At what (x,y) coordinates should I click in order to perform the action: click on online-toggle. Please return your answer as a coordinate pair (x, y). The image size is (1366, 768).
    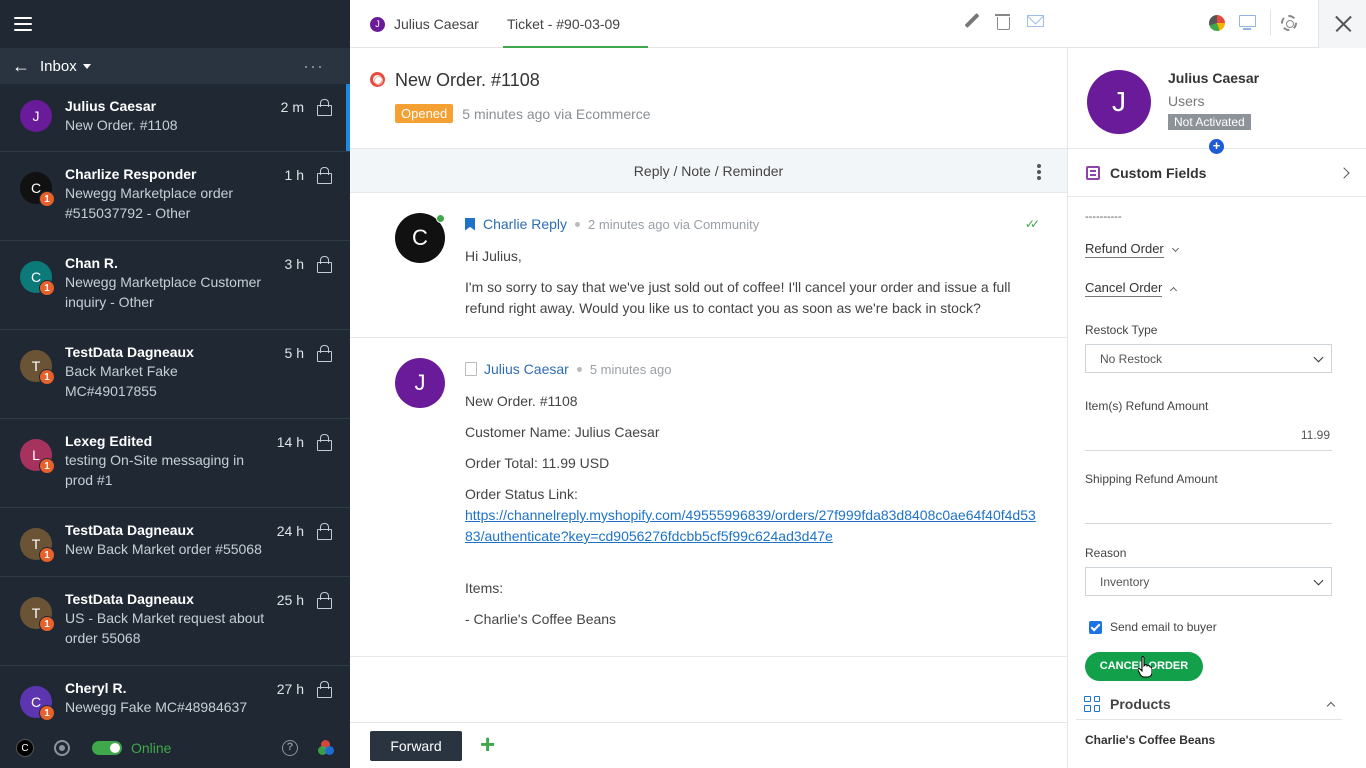
    Looking at the image, I should click on (107, 748).